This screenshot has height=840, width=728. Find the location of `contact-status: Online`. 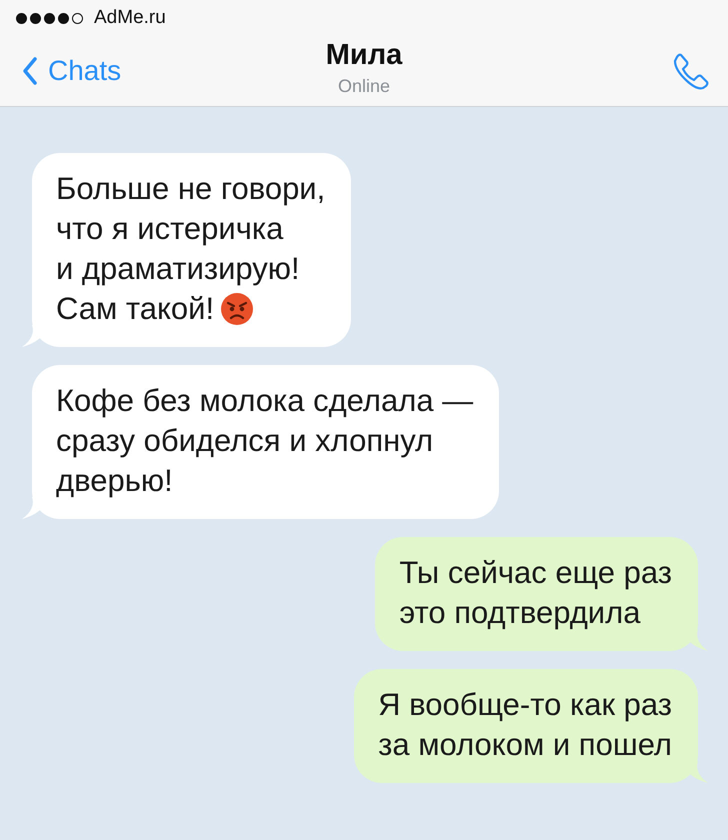

contact-status: Online is located at coordinates (364, 86).